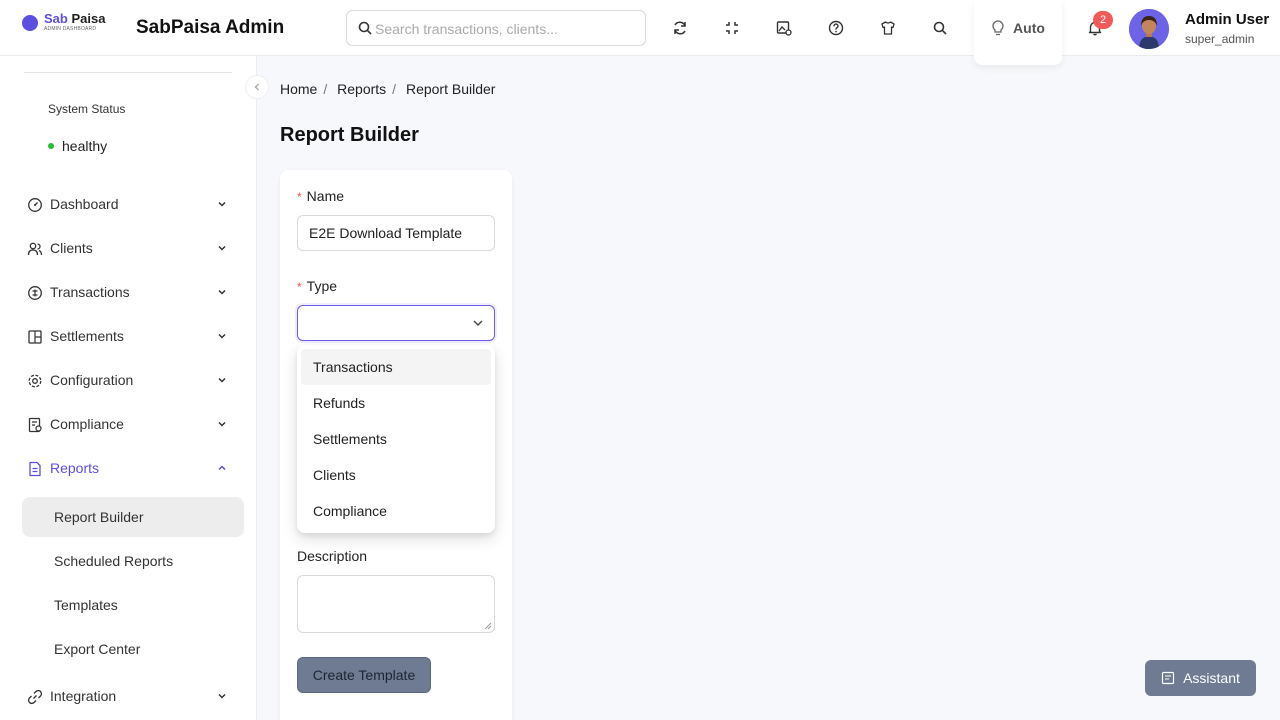 The image size is (1280, 720). I want to click on assistant-button: Assistant, so click(1200, 678).